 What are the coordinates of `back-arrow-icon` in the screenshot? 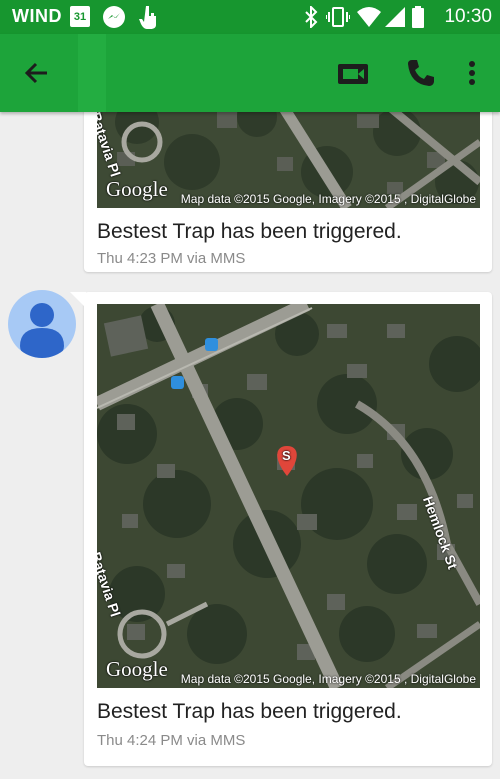 It's located at (37, 73).